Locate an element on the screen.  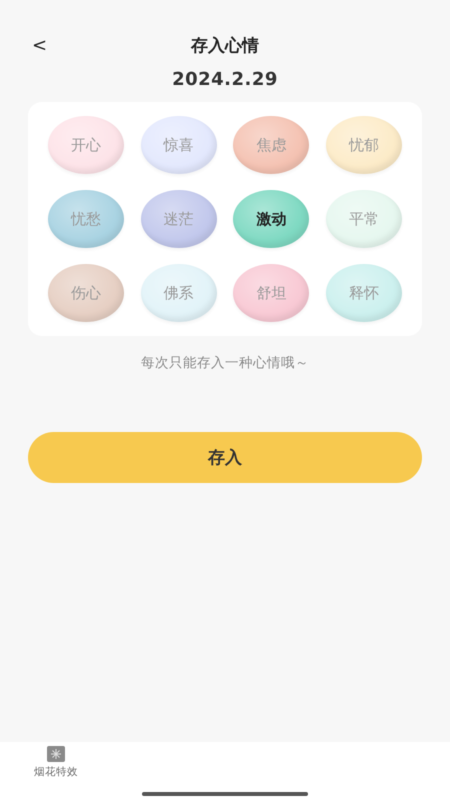
back-button: < is located at coordinates (40, 45).